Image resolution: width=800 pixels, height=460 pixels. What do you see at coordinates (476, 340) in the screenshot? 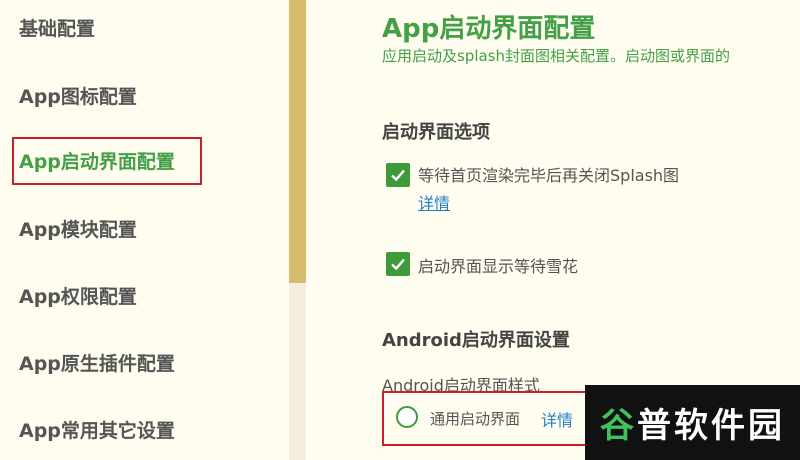
I see `android-section-title: Android启动界面设置` at bounding box center [476, 340].